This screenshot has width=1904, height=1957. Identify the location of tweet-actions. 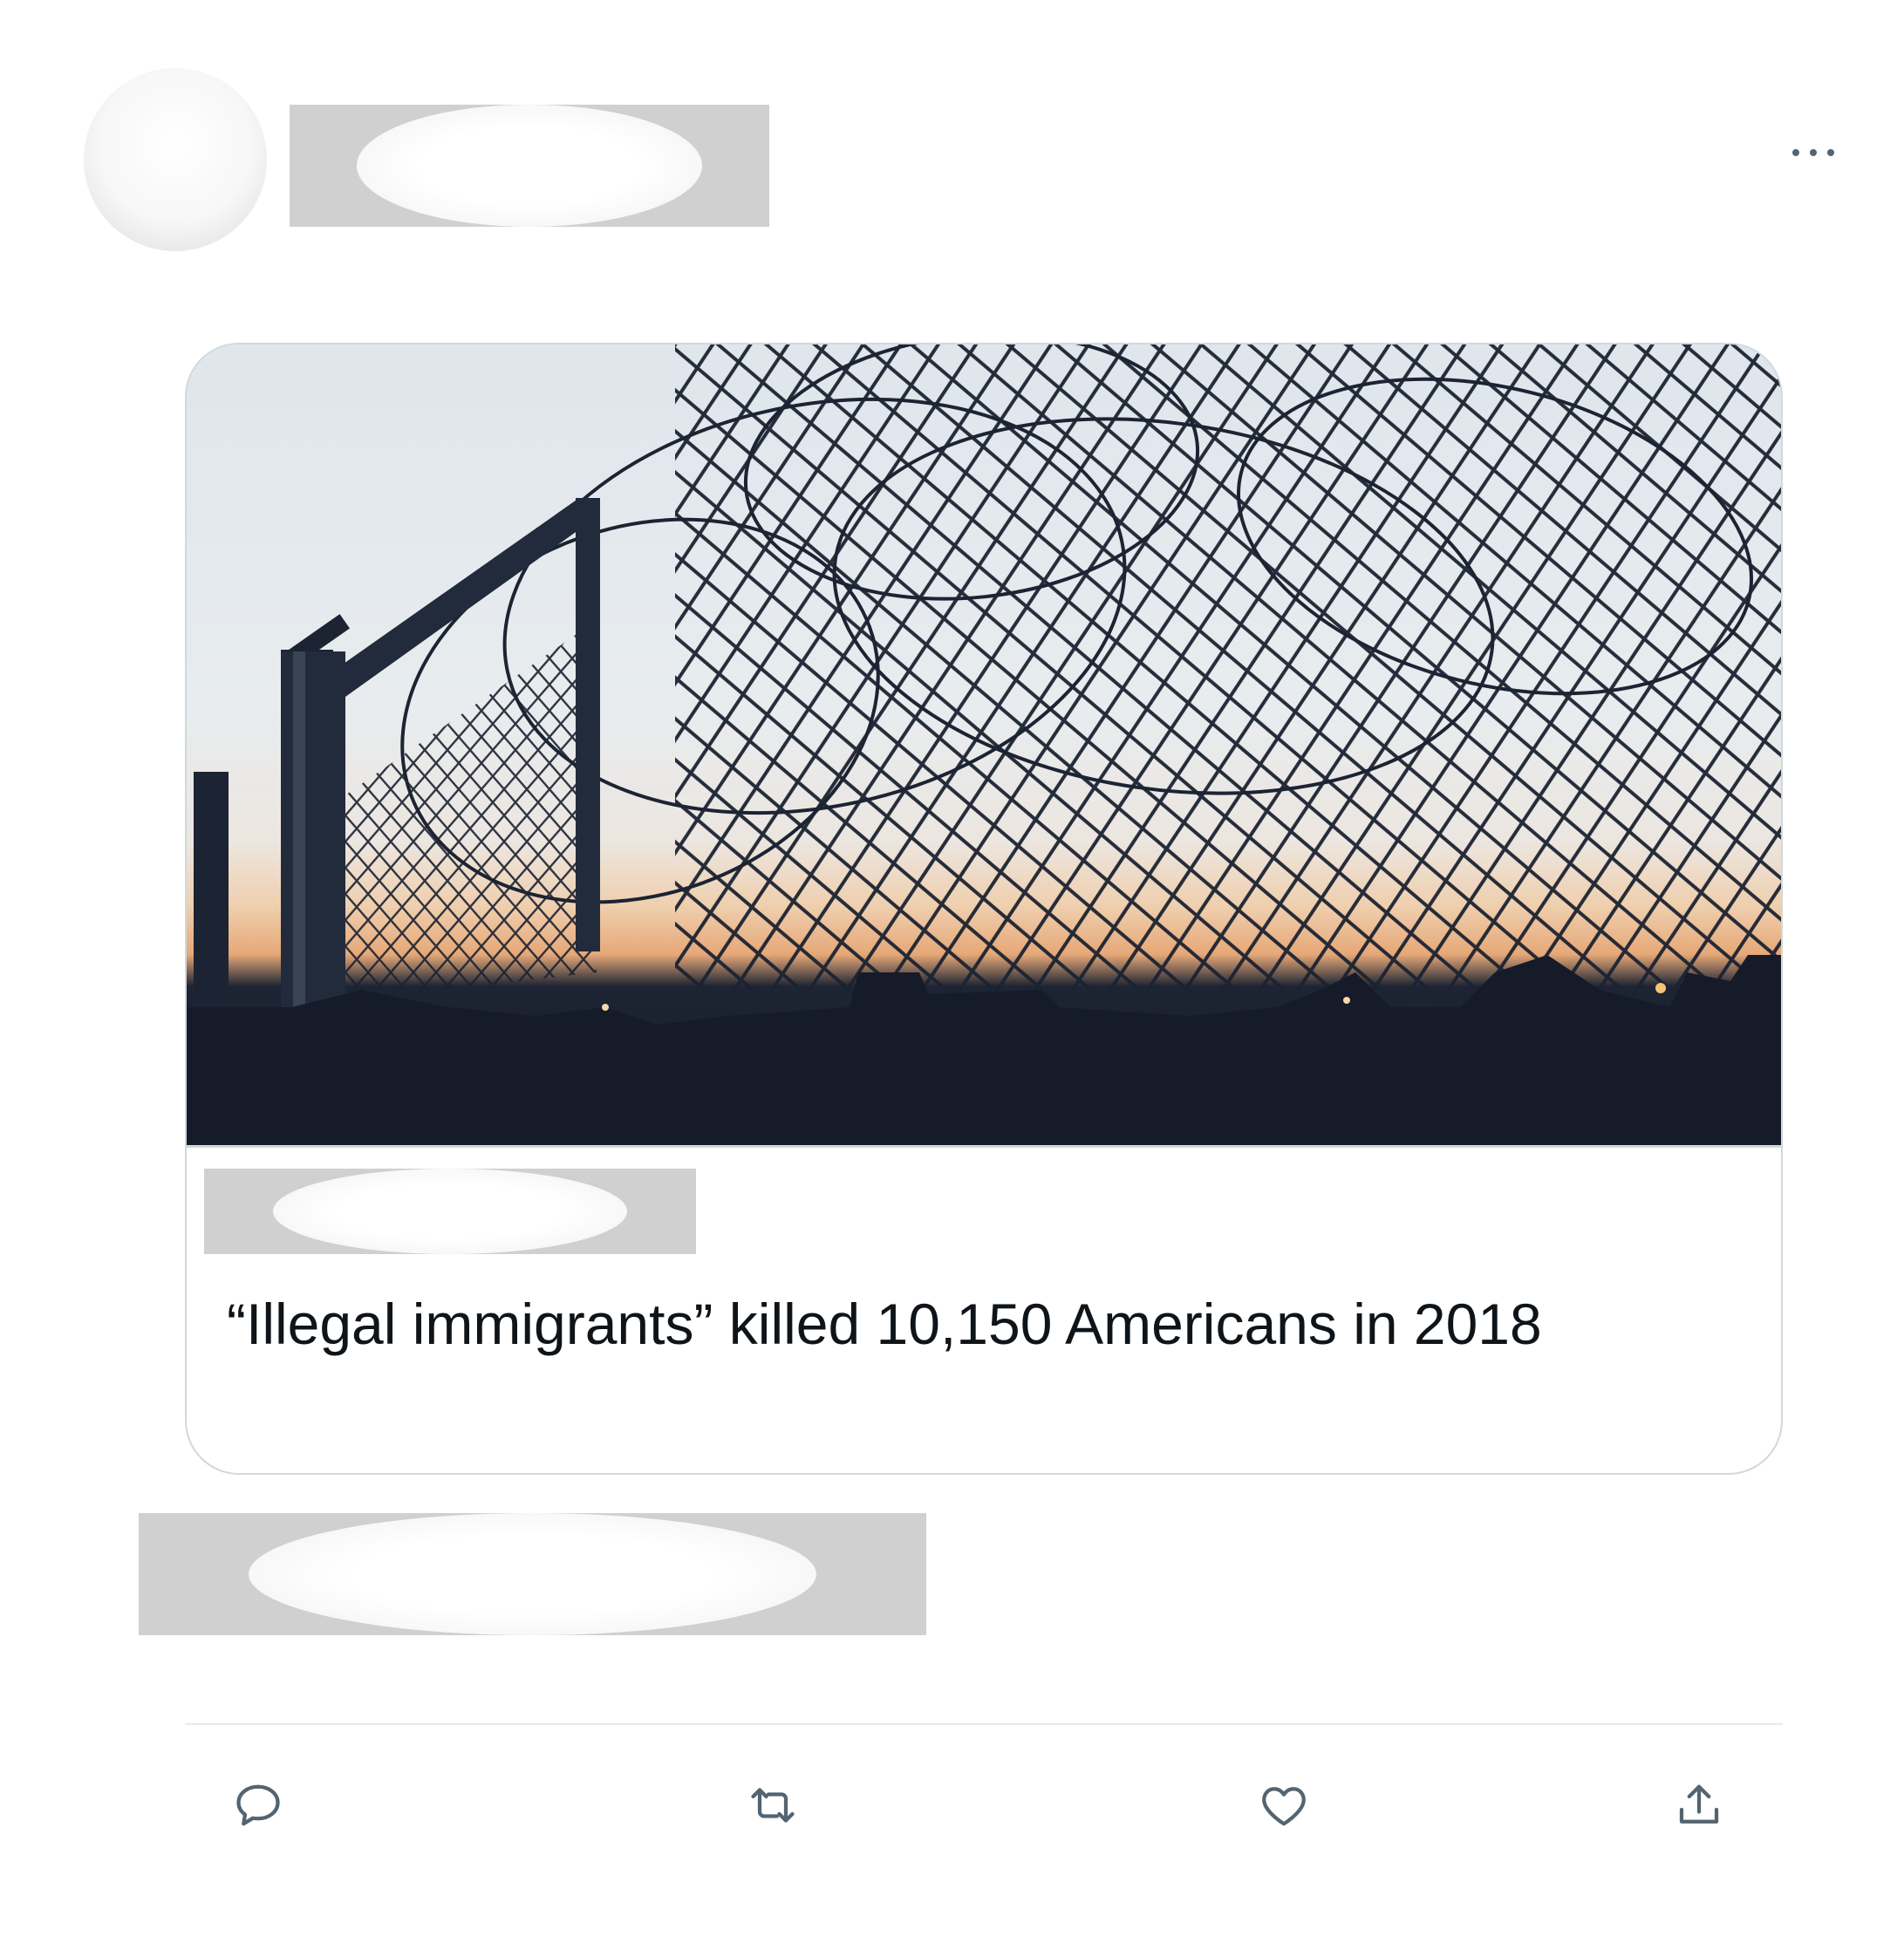
(952, 1805).